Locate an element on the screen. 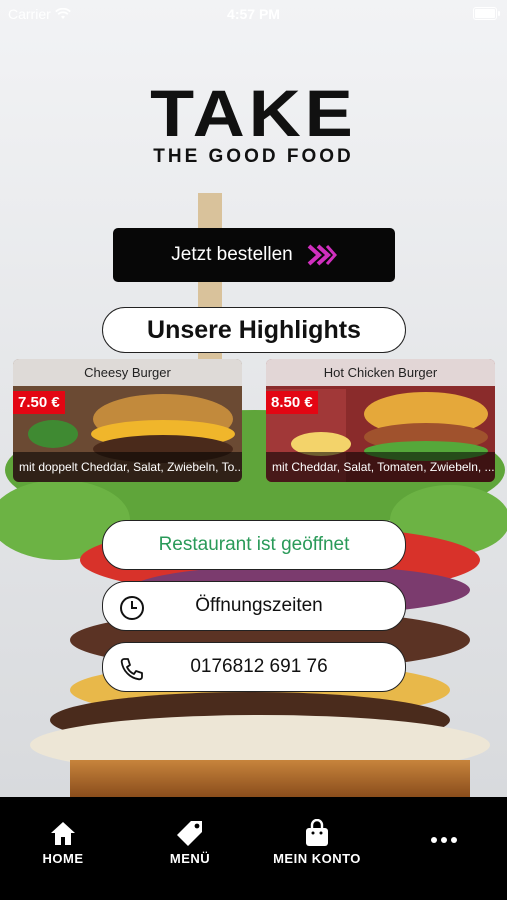 The image size is (507, 900). more-icon is located at coordinates (444, 840).